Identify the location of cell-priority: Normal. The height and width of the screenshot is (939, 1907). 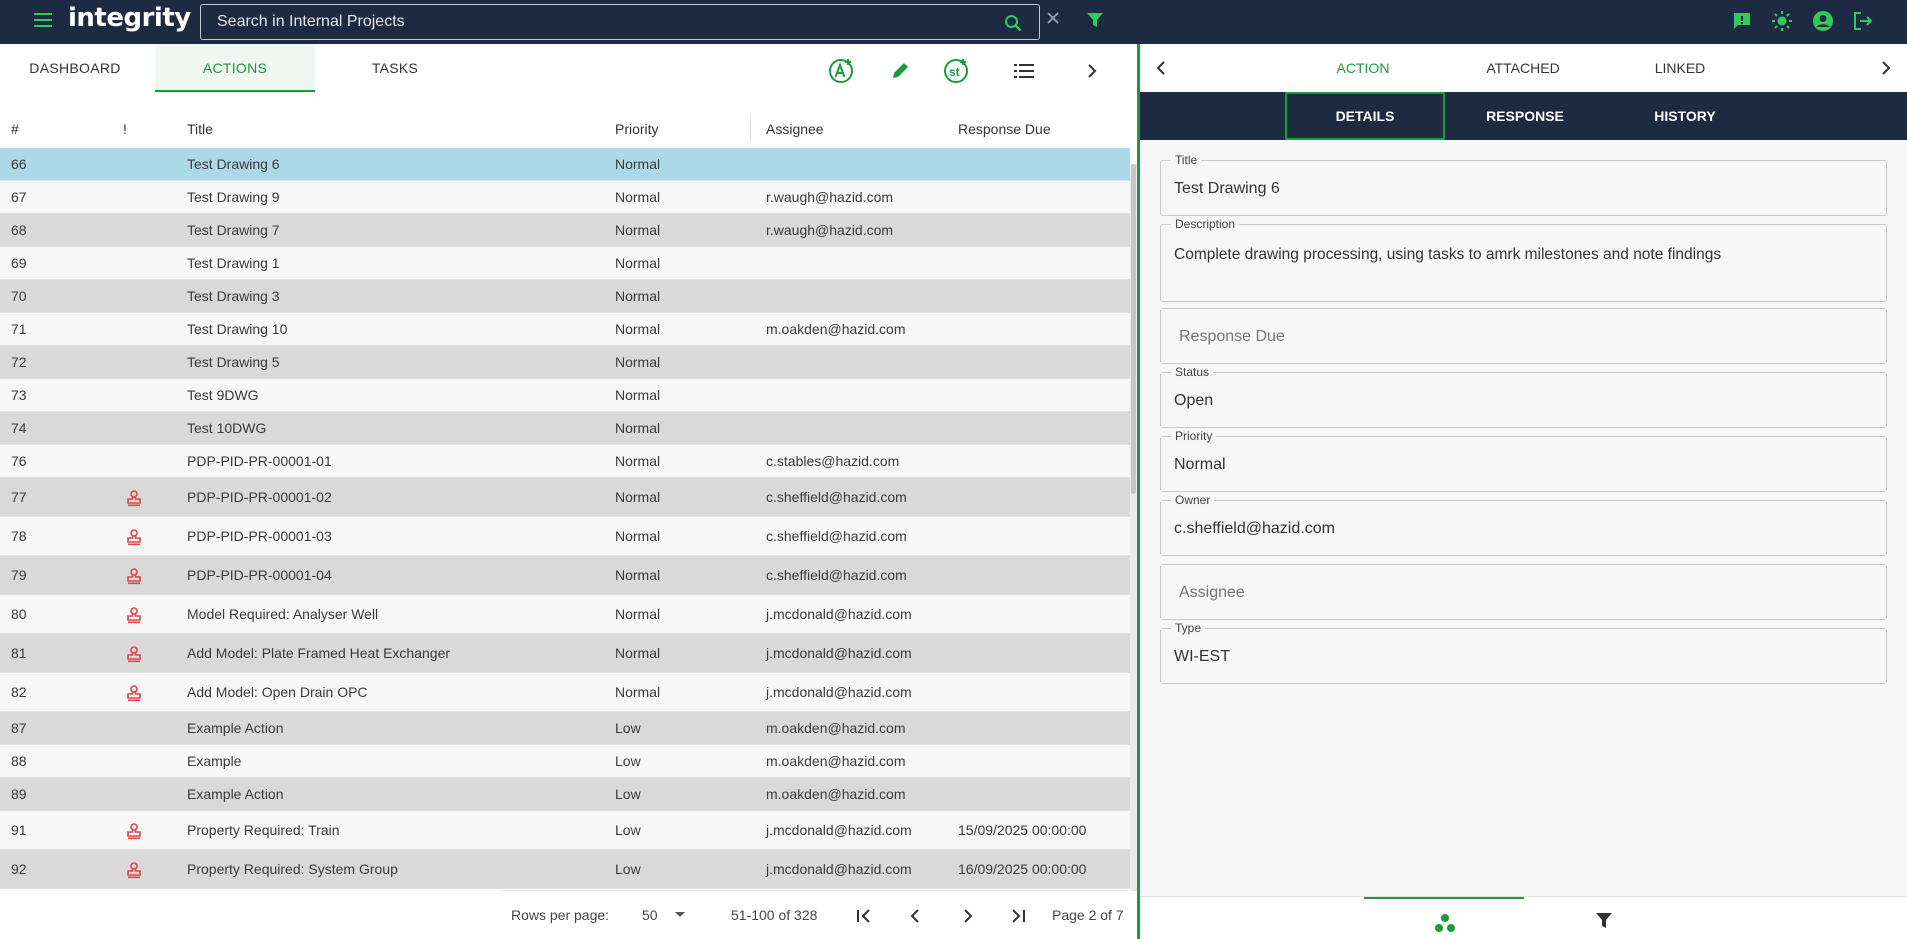
(638, 329).